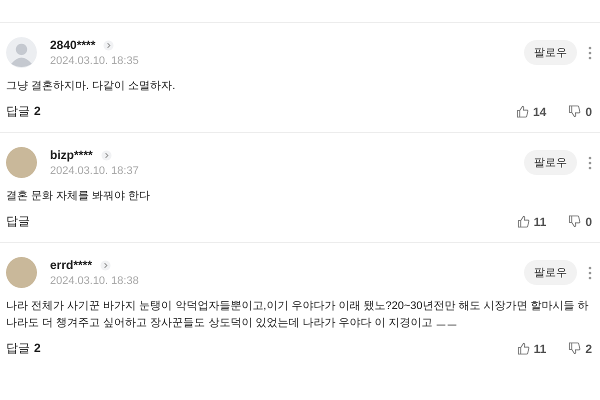 Image resolution: width=600 pixels, height=400 pixels. I want to click on reply-link: 답글, so click(18, 221).